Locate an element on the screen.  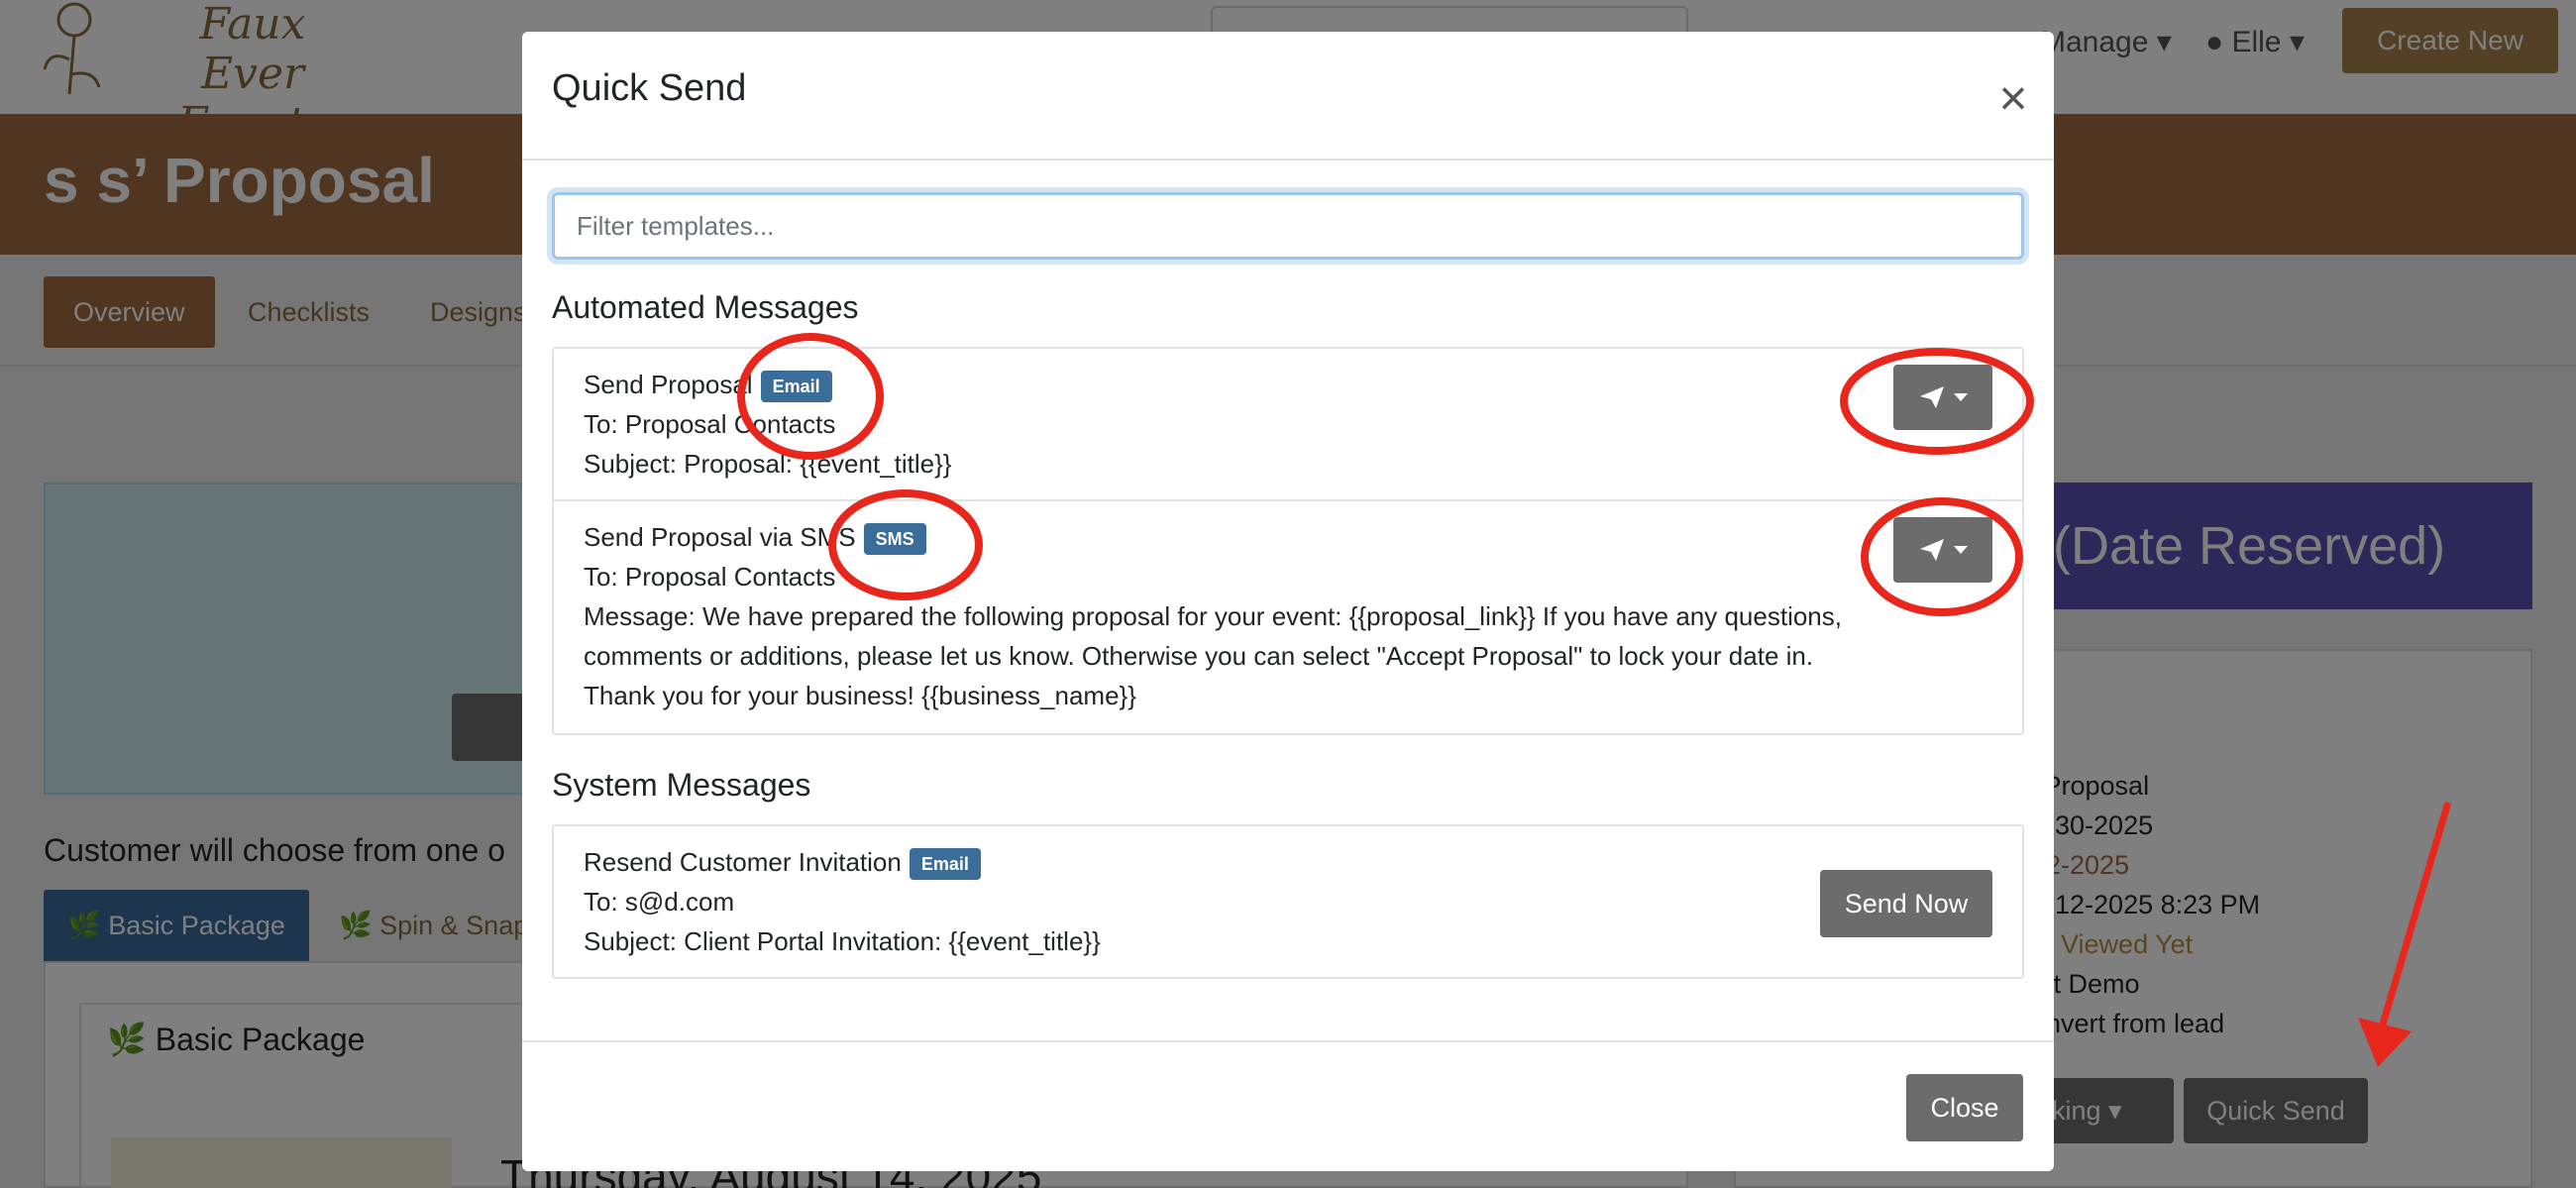
template-name-label: Send Proposal is located at coordinates (668, 385).